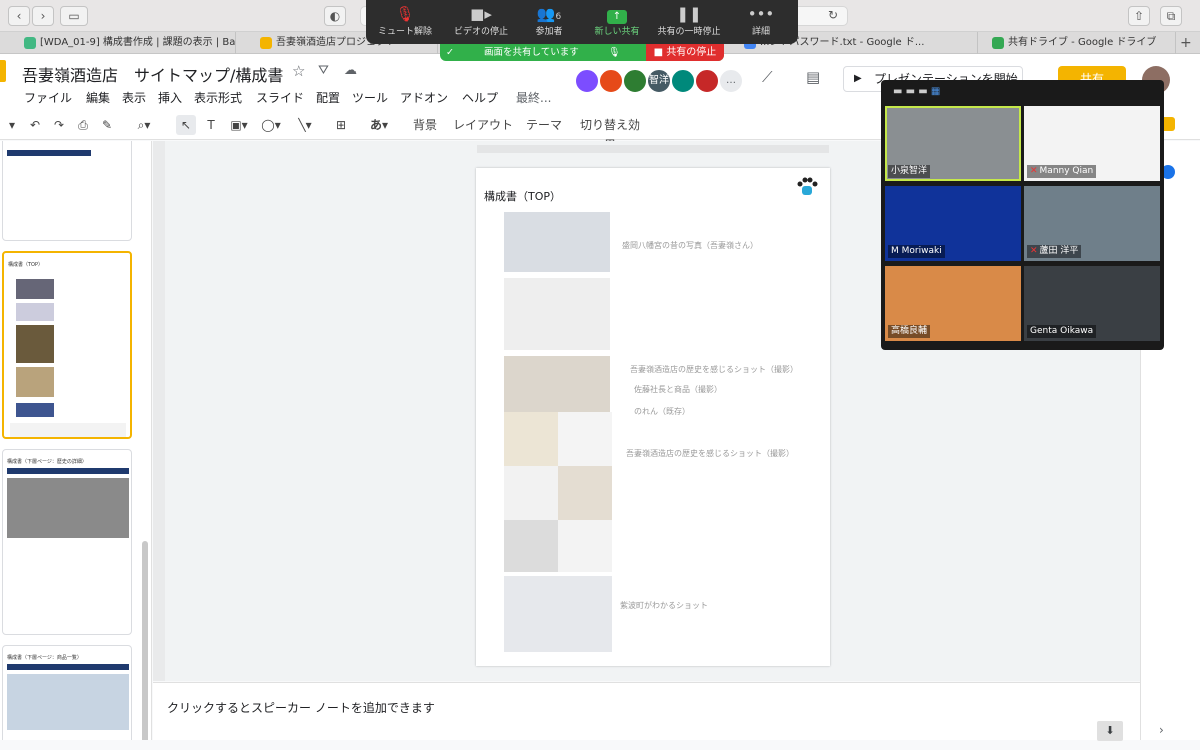  What do you see at coordinates (12, 125) in the screenshot?
I see `new-slide-dropdown-icon: ▾` at bounding box center [12, 125].